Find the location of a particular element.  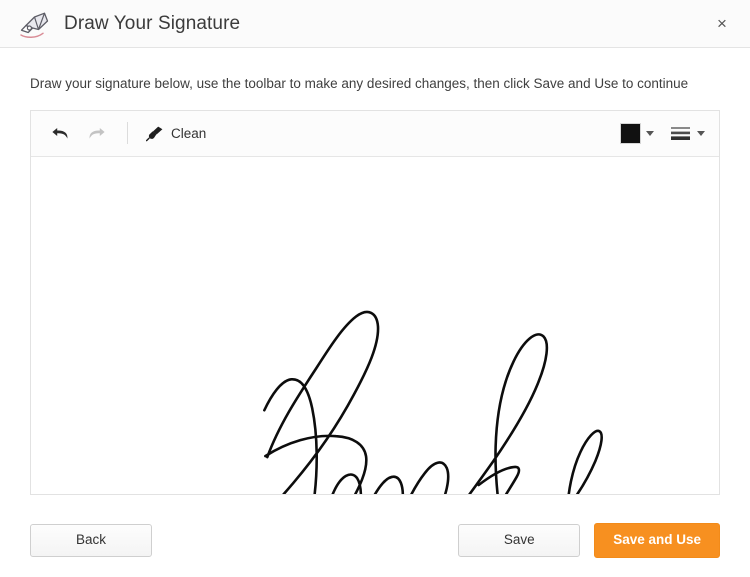

color-picker-button is located at coordinates (637, 133).